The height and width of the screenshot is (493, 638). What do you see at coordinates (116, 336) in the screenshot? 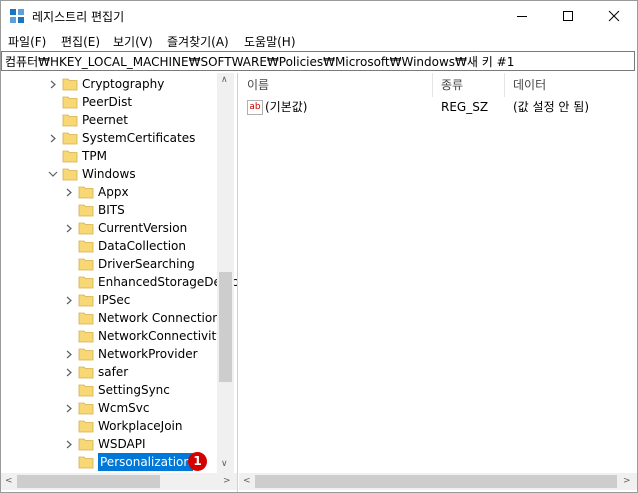
I see `tree-item: NetworkConnectivityS` at bounding box center [116, 336].